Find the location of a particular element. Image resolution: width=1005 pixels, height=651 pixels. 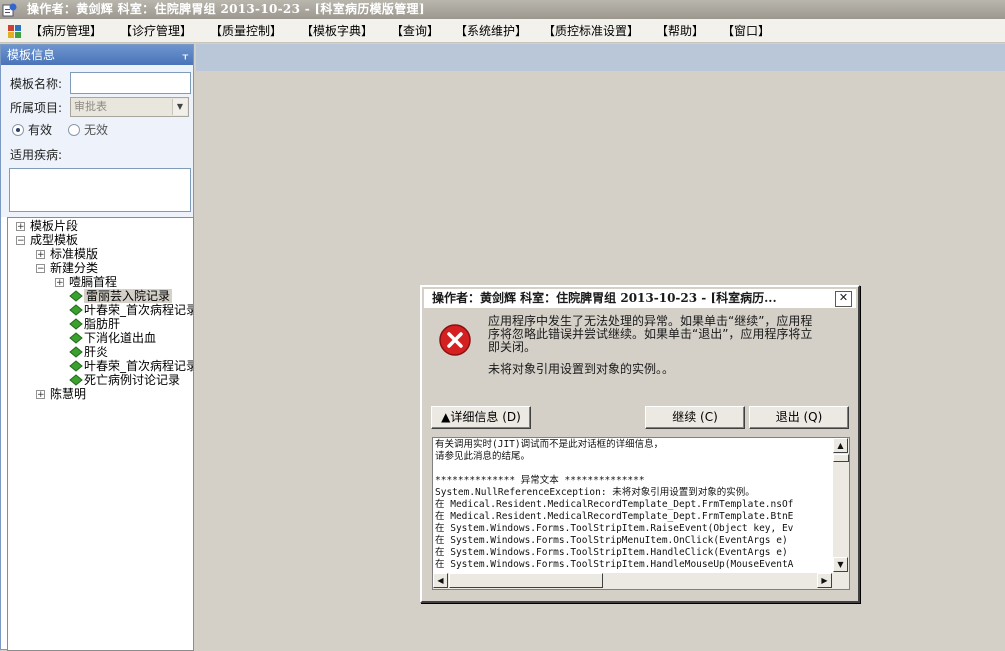

template-name-input is located at coordinates (130, 83).